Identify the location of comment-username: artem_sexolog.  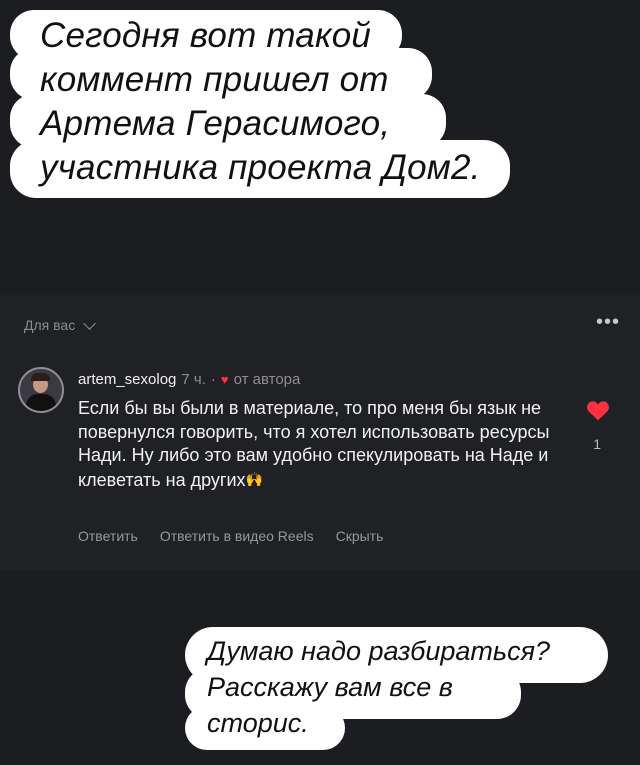
(127, 379).